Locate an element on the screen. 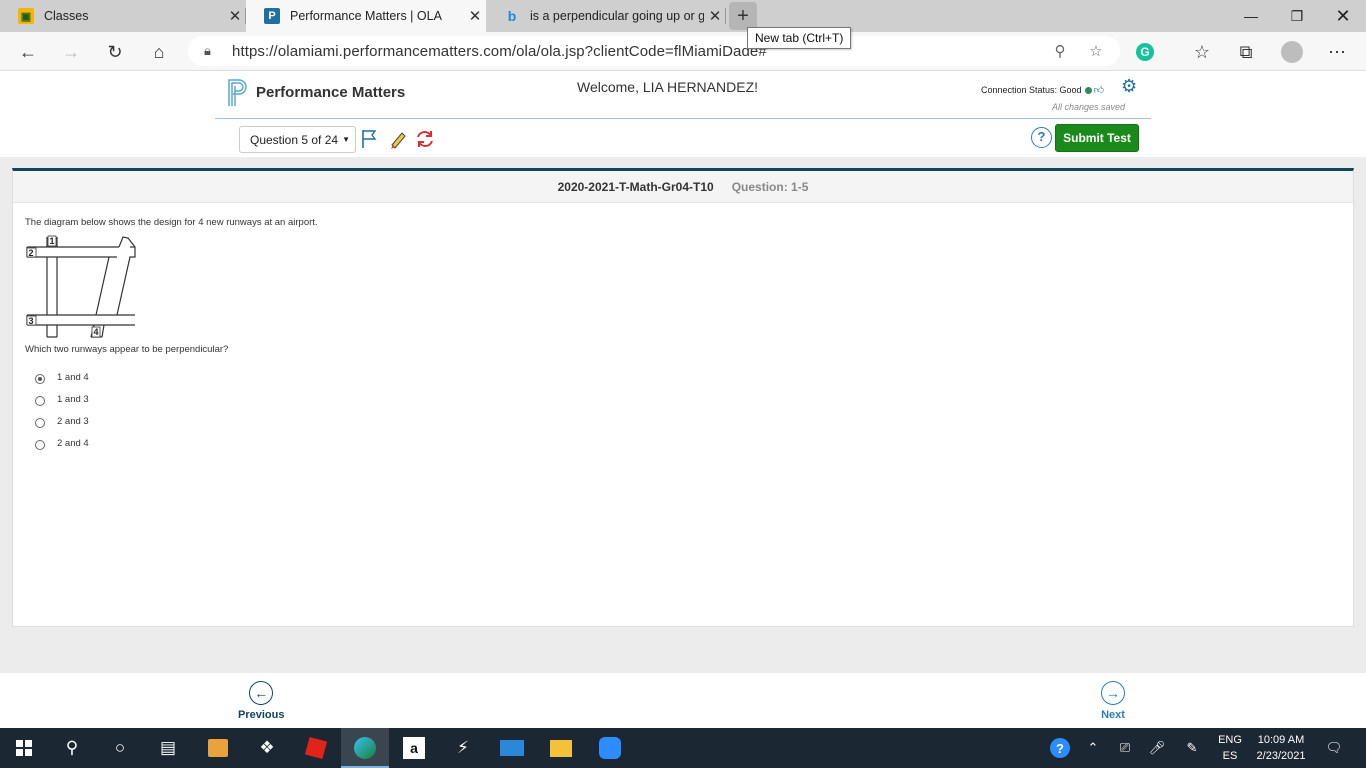 This screenshot has width=1366, height=768. back-arrow-icon: ← is located at coordinates (28, 52).